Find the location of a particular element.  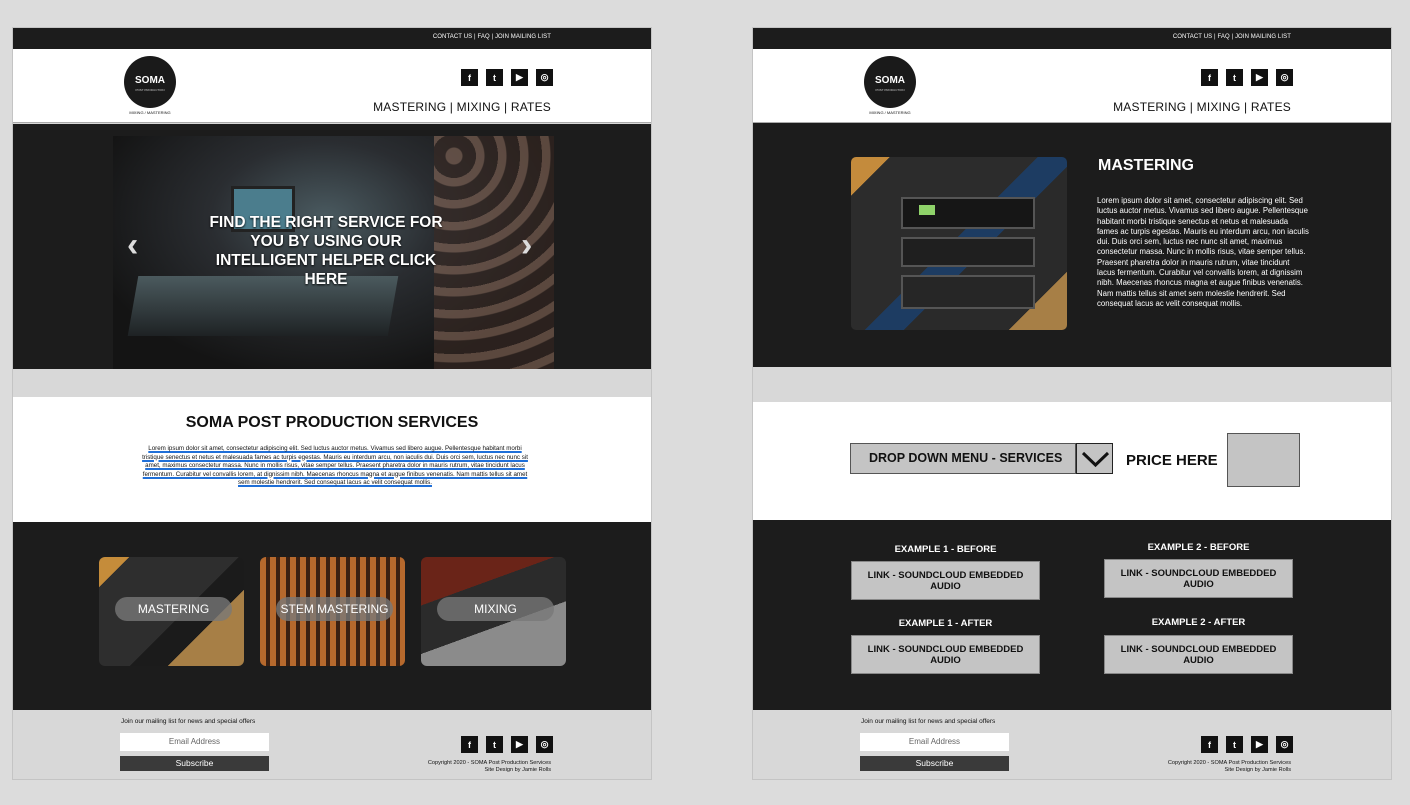

service-card-mastering: MASTERING is located at coordinates (171, 611).